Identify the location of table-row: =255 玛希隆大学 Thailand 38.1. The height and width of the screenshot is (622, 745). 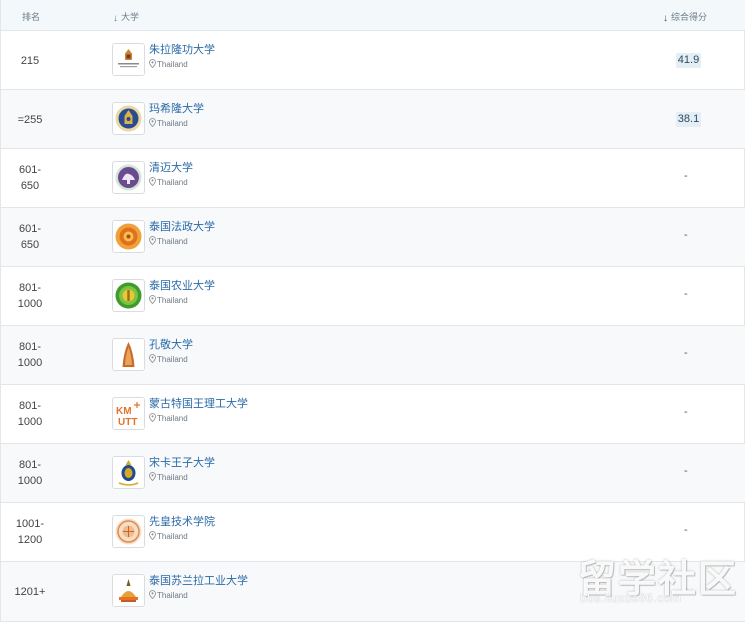
(373, 119).